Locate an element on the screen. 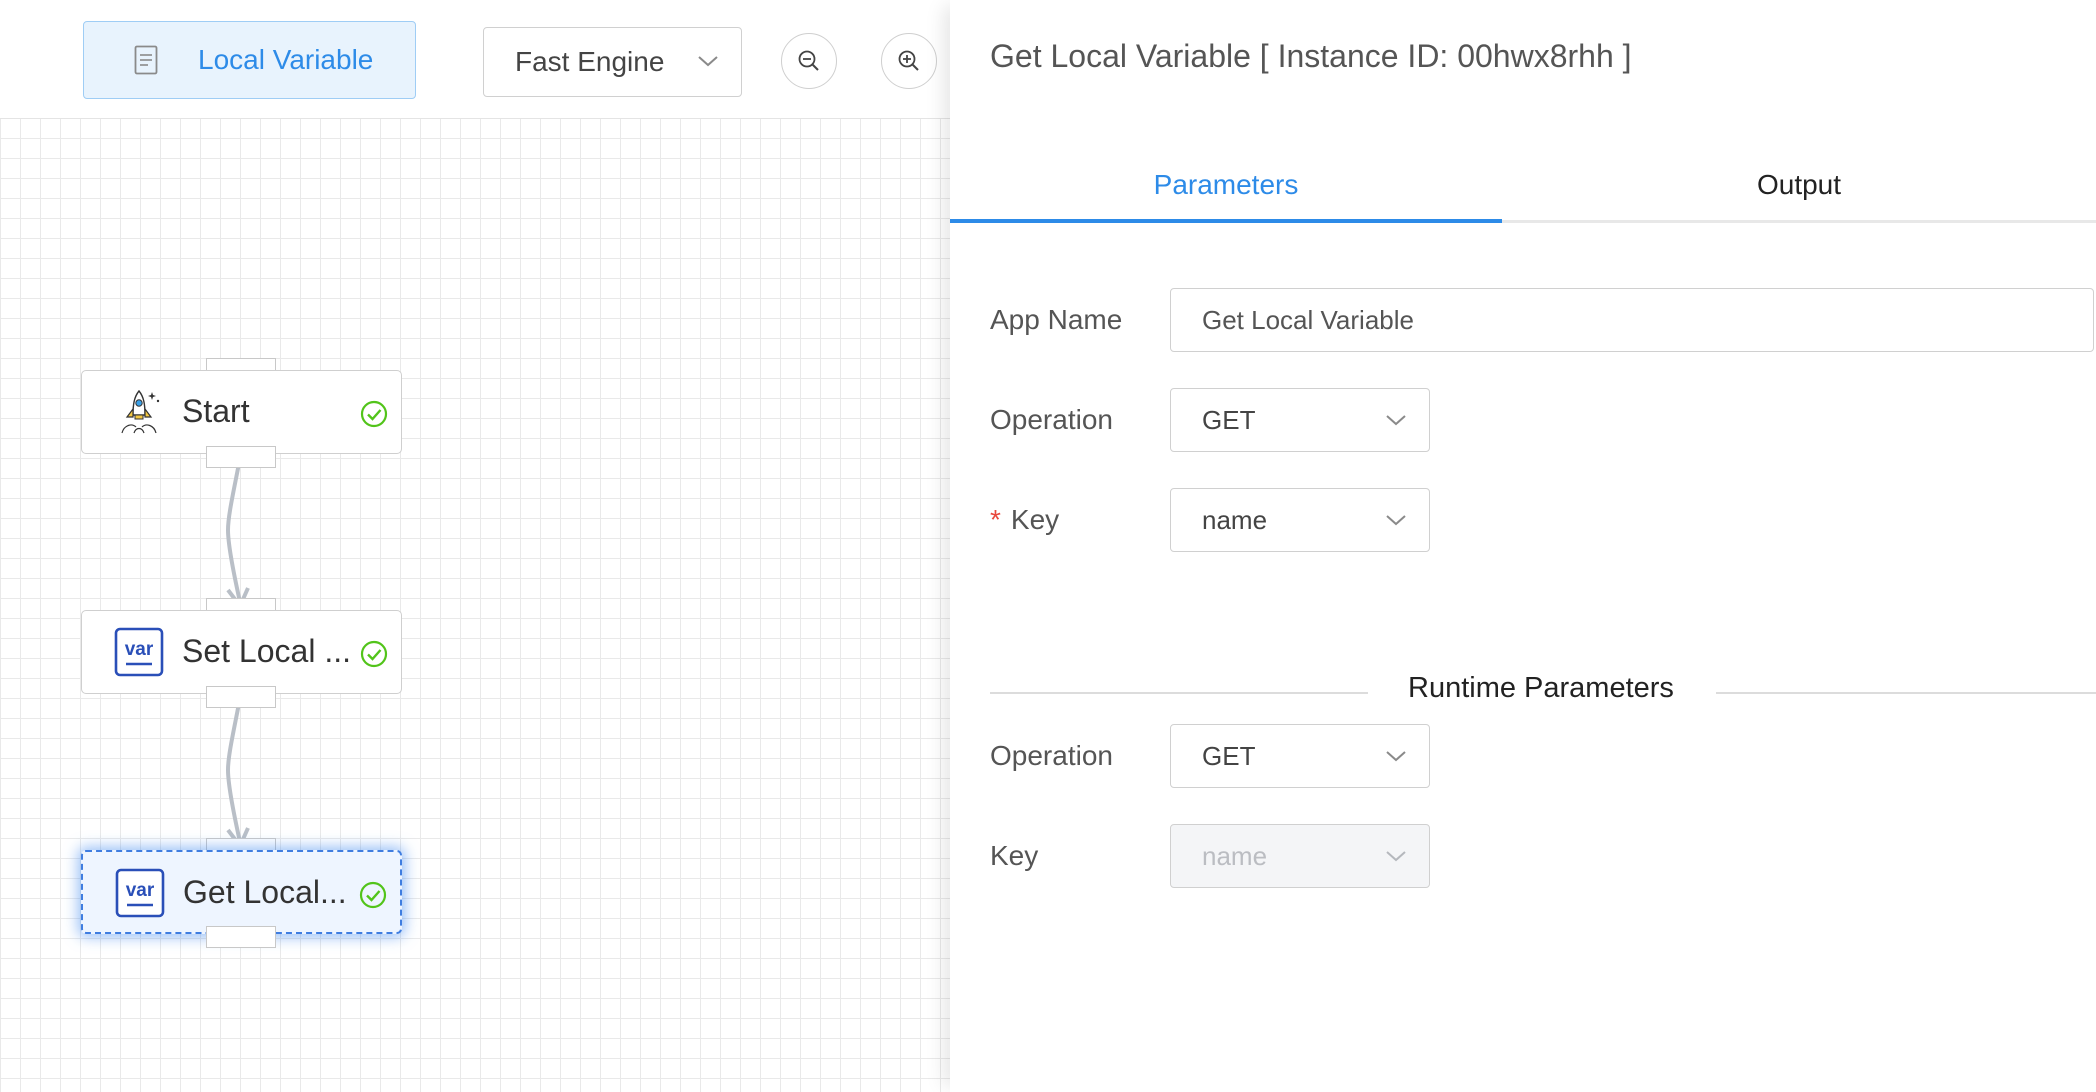 The image size is (2096, 1092). engine-select: Fast Engine is located at coordinates (612, 62).